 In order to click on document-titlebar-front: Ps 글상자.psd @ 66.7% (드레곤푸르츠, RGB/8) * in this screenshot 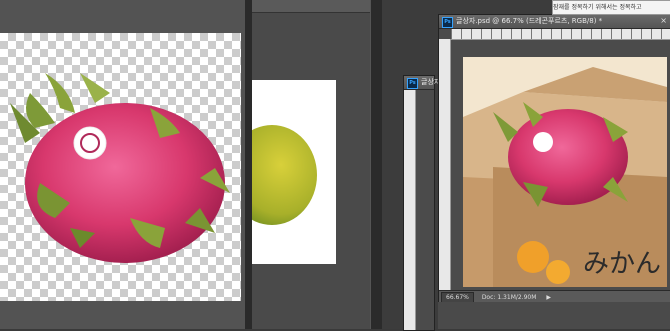, I will do `click(554, 22)`.